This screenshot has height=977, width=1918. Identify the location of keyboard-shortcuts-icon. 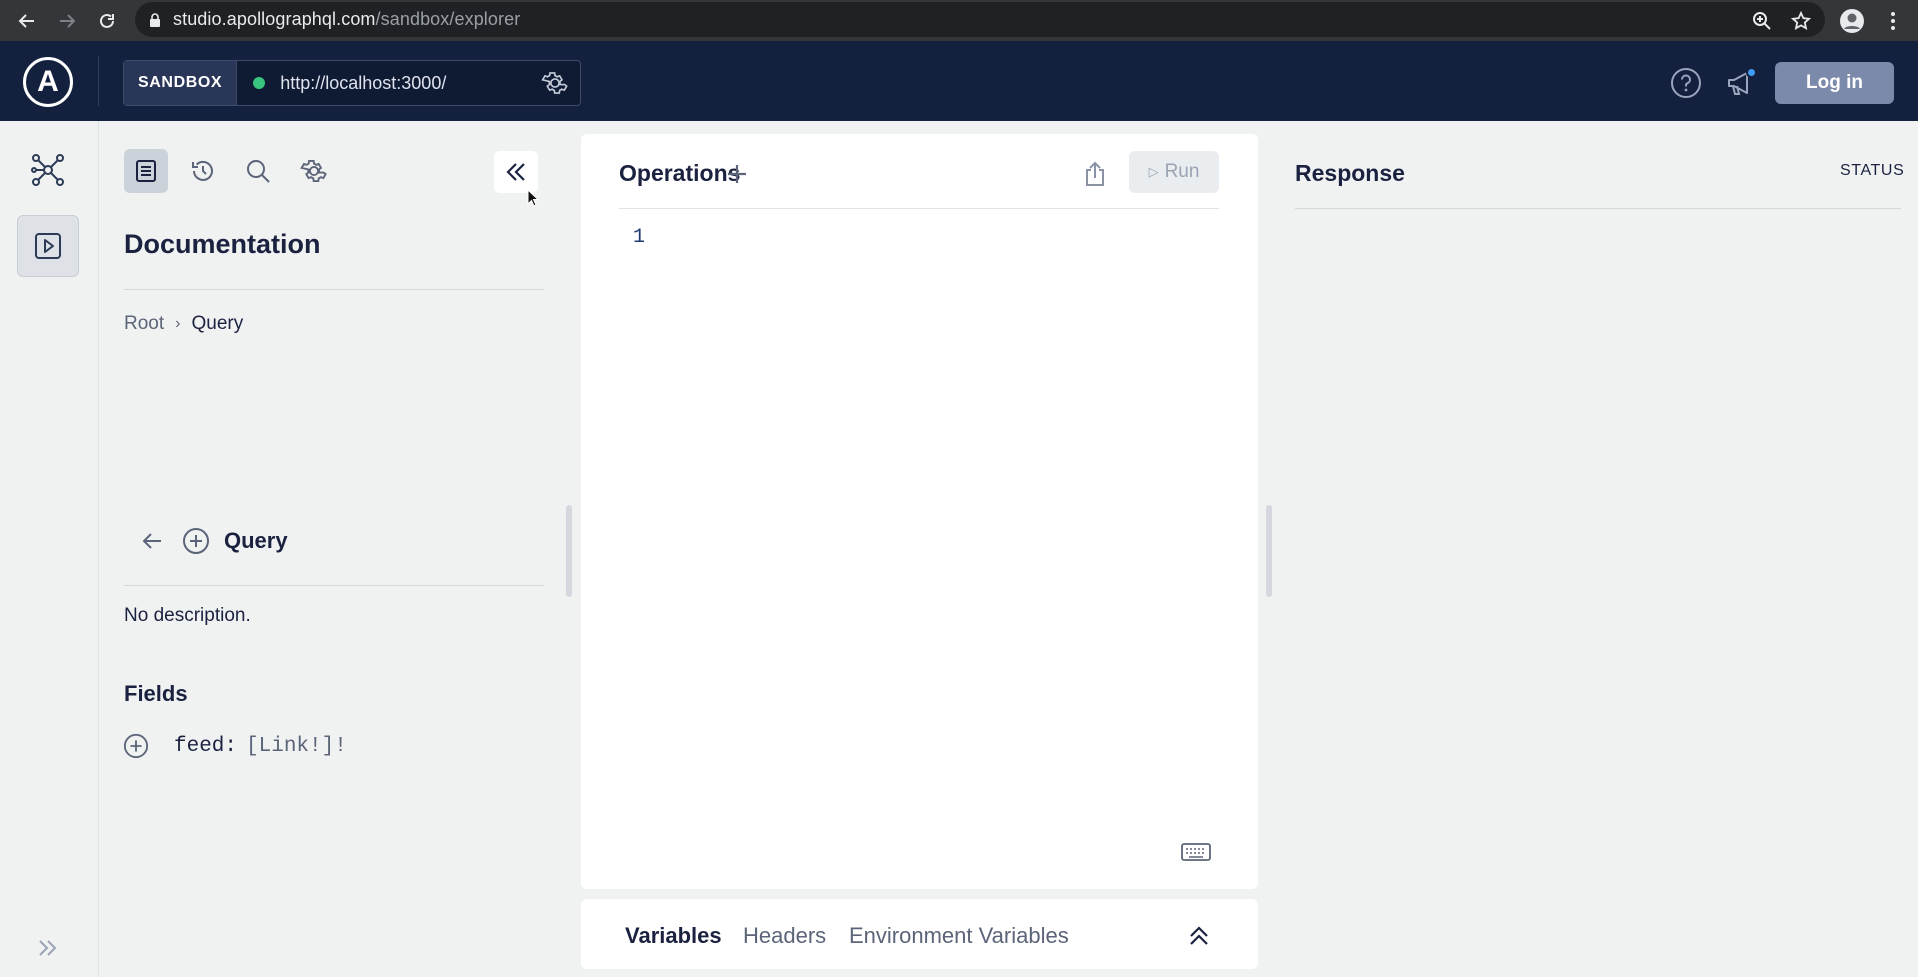
(1196, 852).